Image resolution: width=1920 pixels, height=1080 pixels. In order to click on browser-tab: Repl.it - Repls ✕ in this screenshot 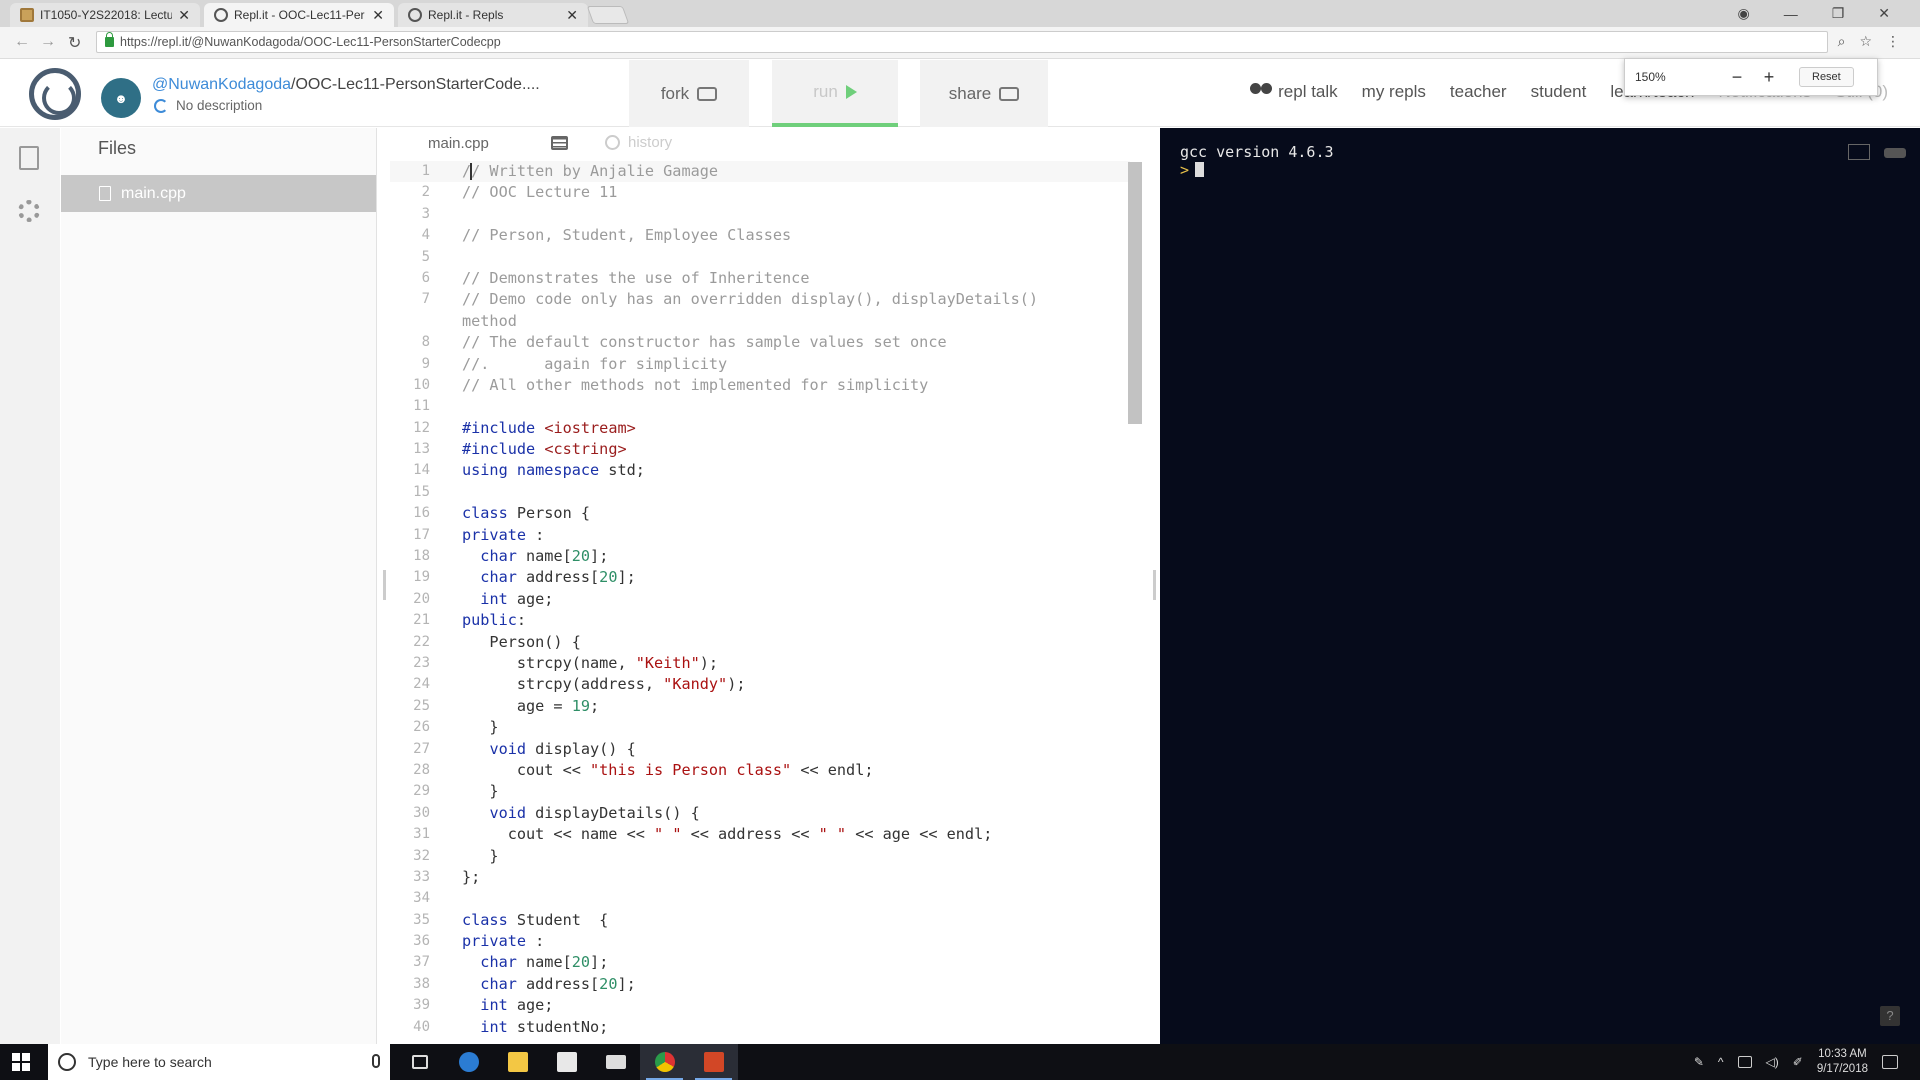, I will do `click(493, 15)`.